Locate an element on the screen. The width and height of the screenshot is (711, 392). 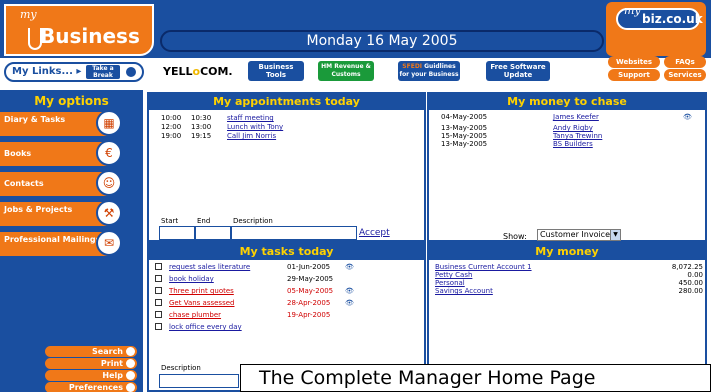
show-filter-value: Customer Invoices is located at coordinates (577, 234).